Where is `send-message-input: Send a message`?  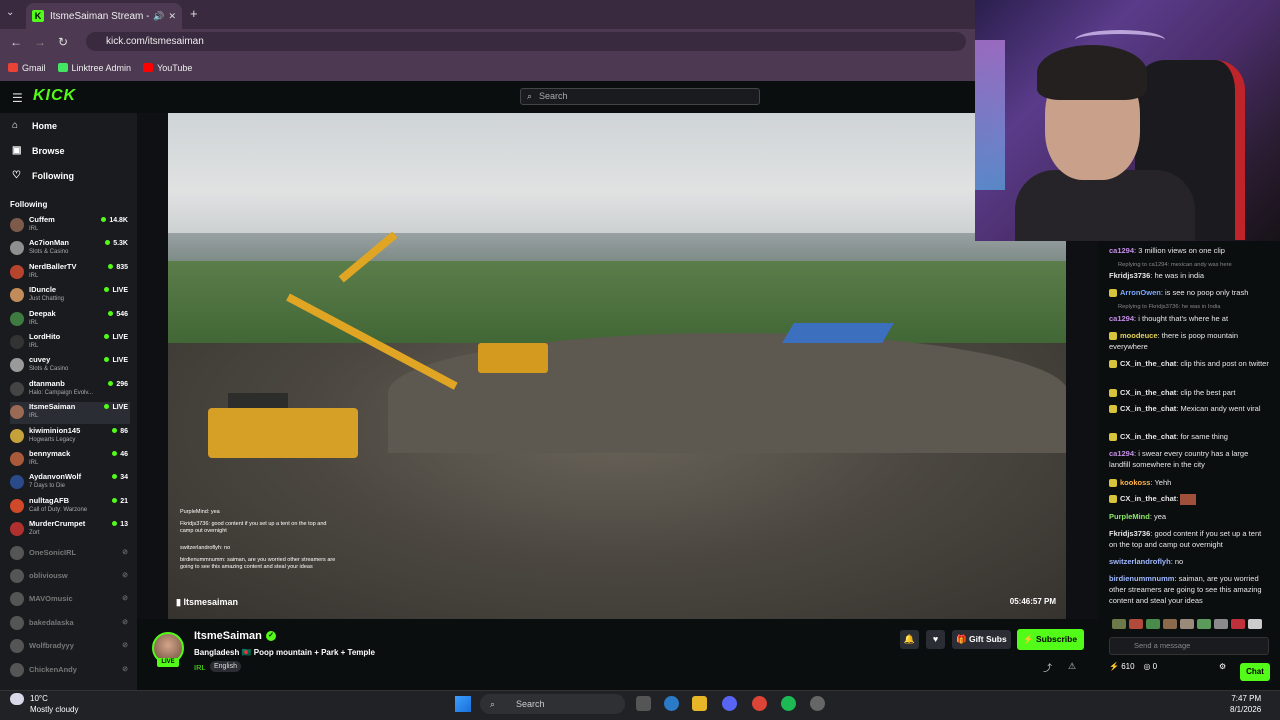
send-message-input: Send a message is located at coordinates (1189, 646).